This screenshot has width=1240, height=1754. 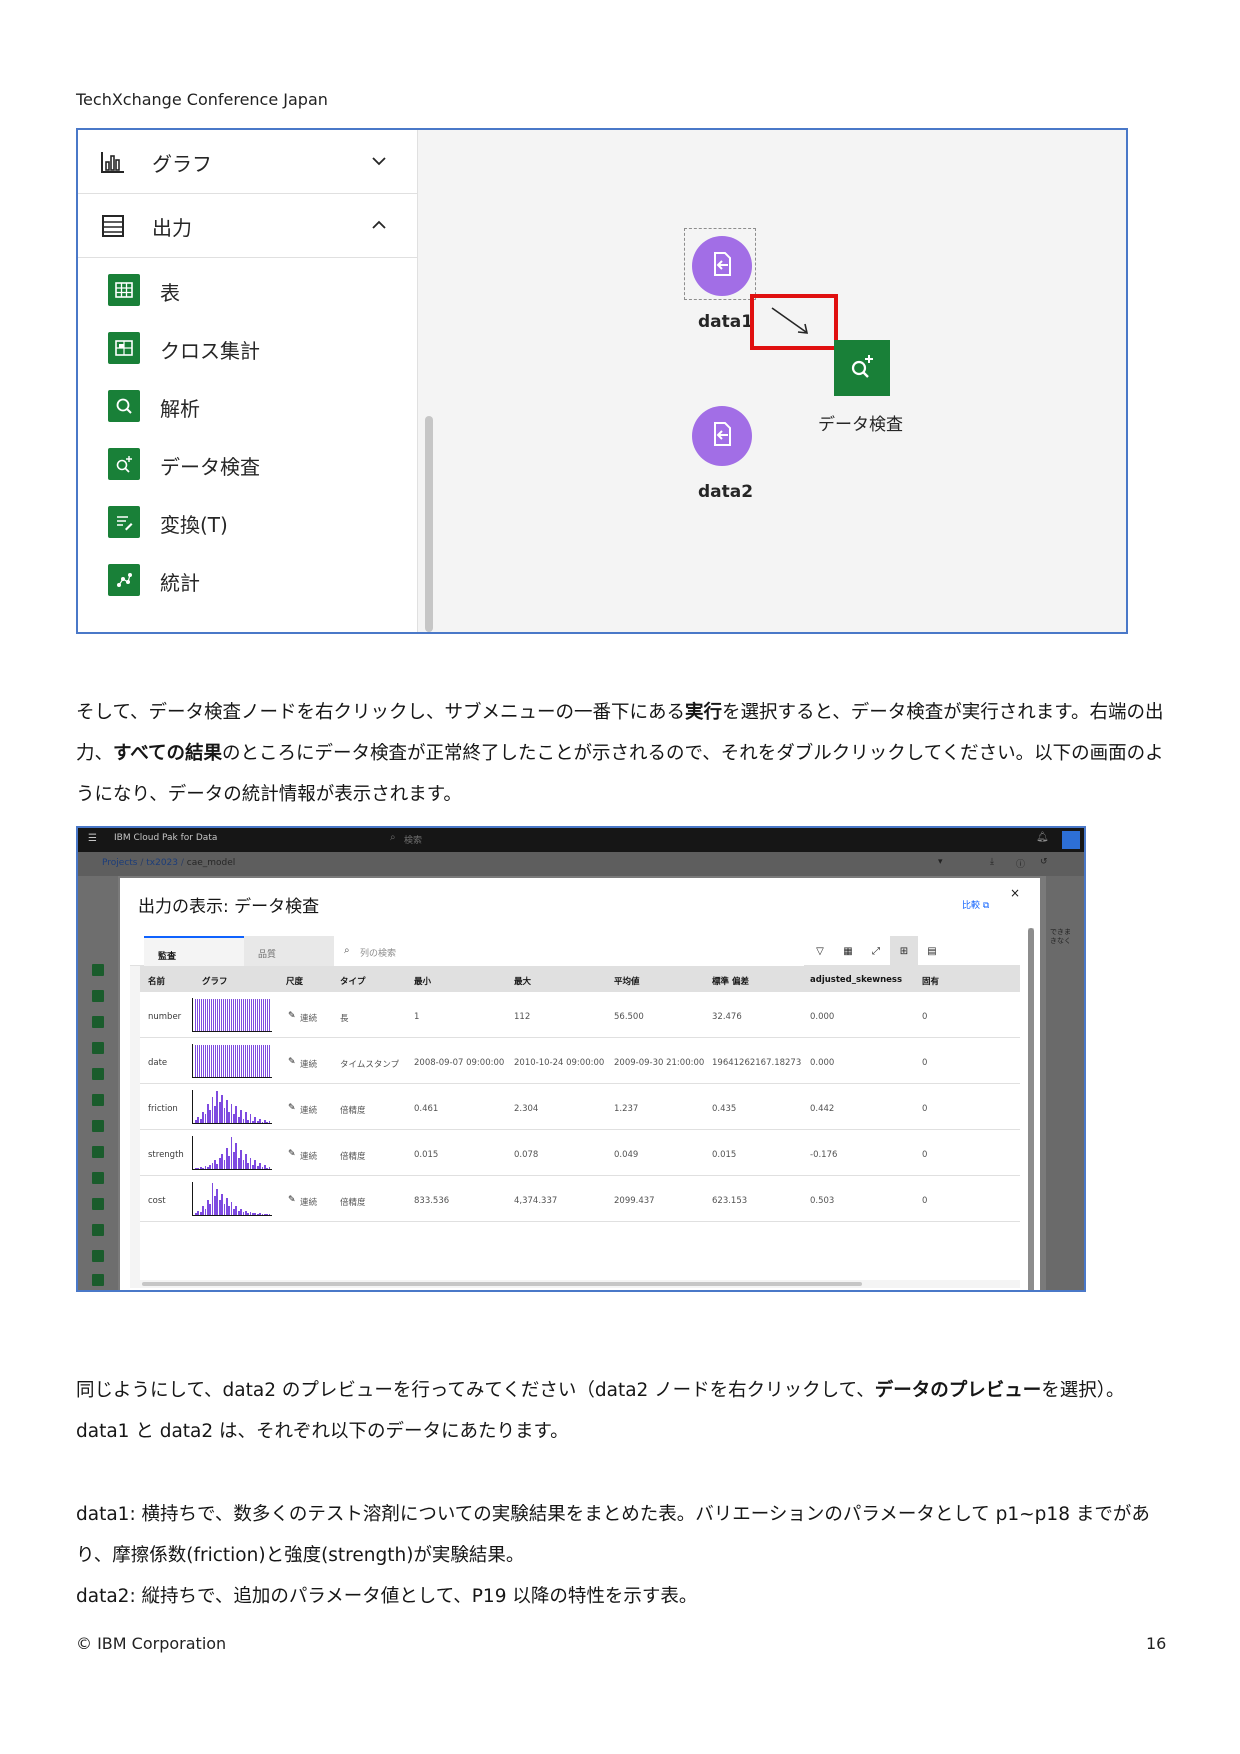 What do you see at coordinates (413, 839) in the screenshot?
I see `global-search: 検索` at bounding box center [413, 839].